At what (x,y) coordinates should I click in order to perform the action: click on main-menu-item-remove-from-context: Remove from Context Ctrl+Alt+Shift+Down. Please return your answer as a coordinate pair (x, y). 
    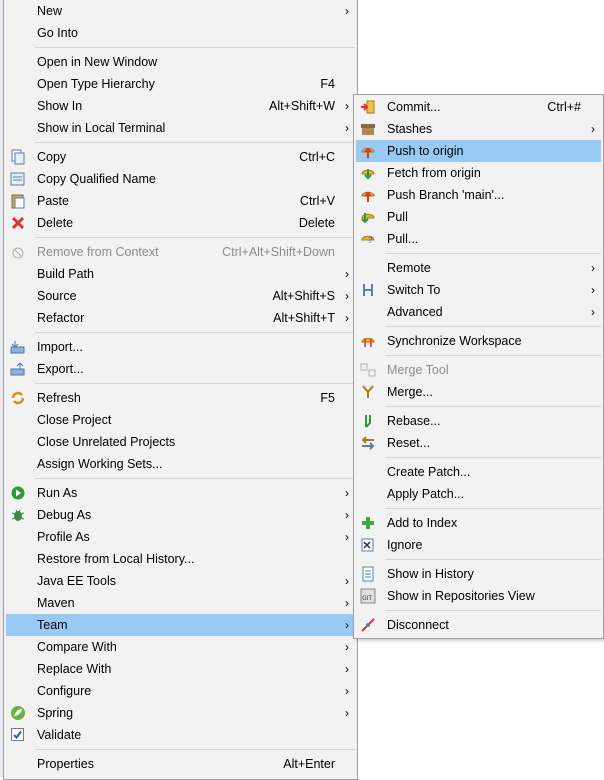
    Looking at the image, I should click on (180, 252).